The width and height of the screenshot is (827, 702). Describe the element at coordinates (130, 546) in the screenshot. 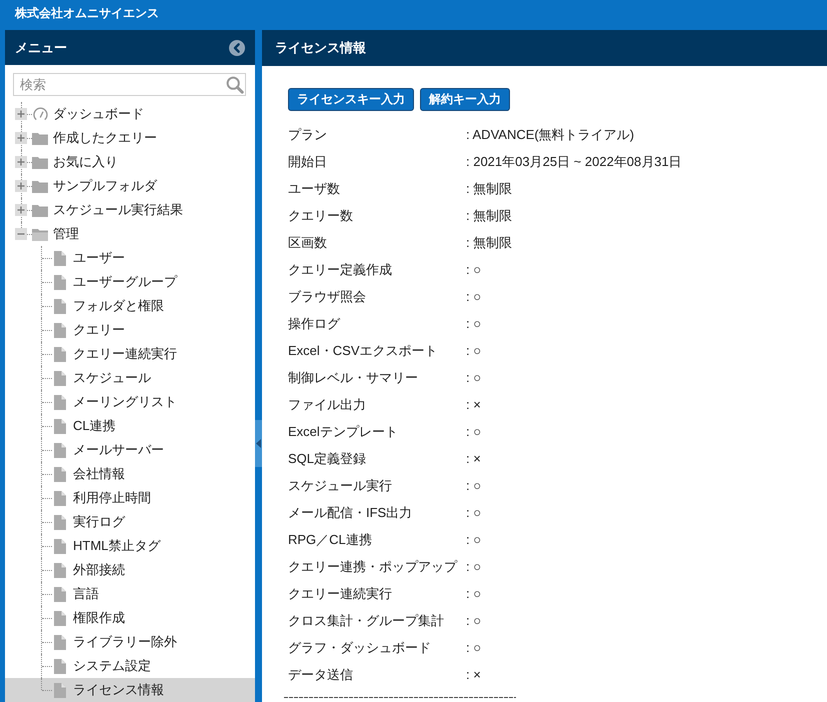

I see `tree-item: HTML禁止タグ` at that location.